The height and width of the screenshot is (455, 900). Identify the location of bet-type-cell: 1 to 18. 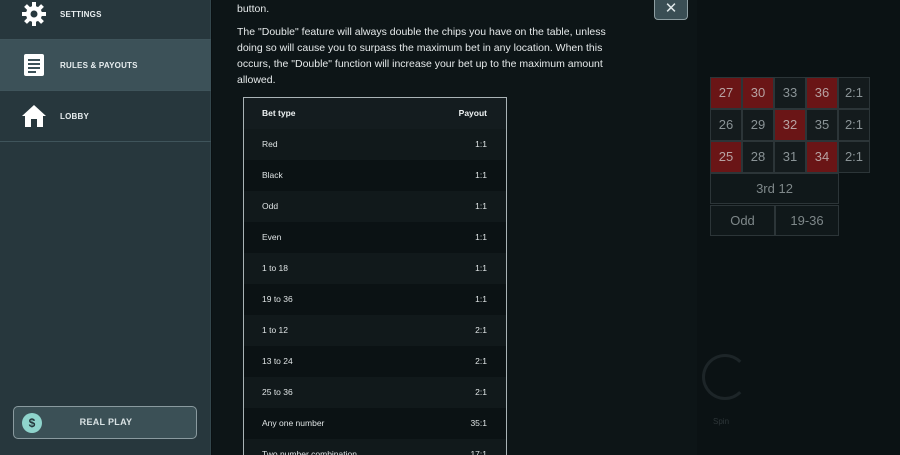
(275, 268).